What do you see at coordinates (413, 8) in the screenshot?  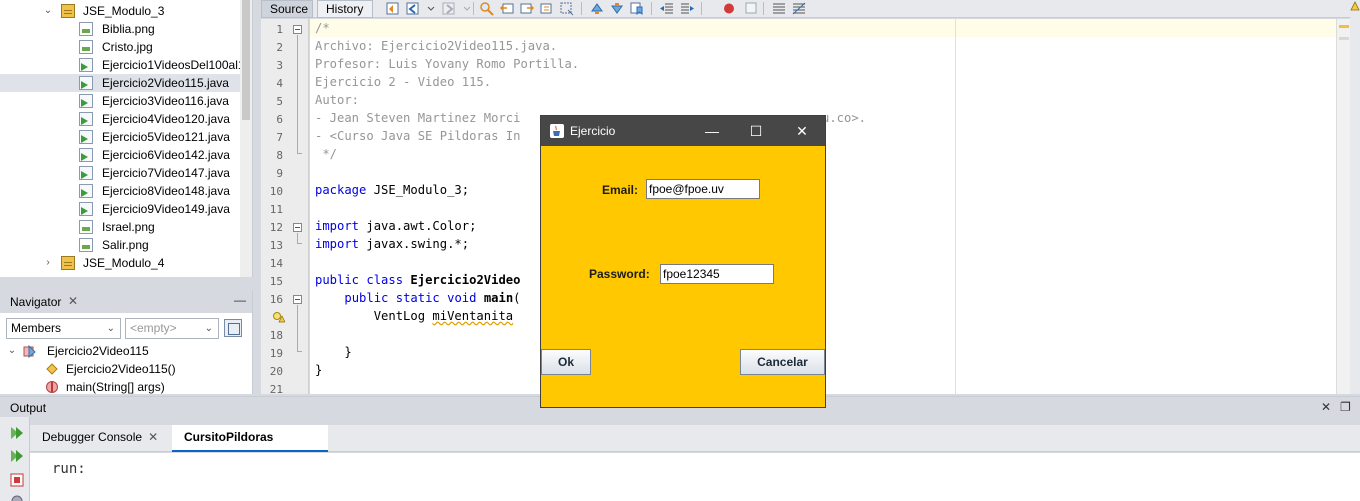 I see `back-icon` at bounding box center [413, 8].